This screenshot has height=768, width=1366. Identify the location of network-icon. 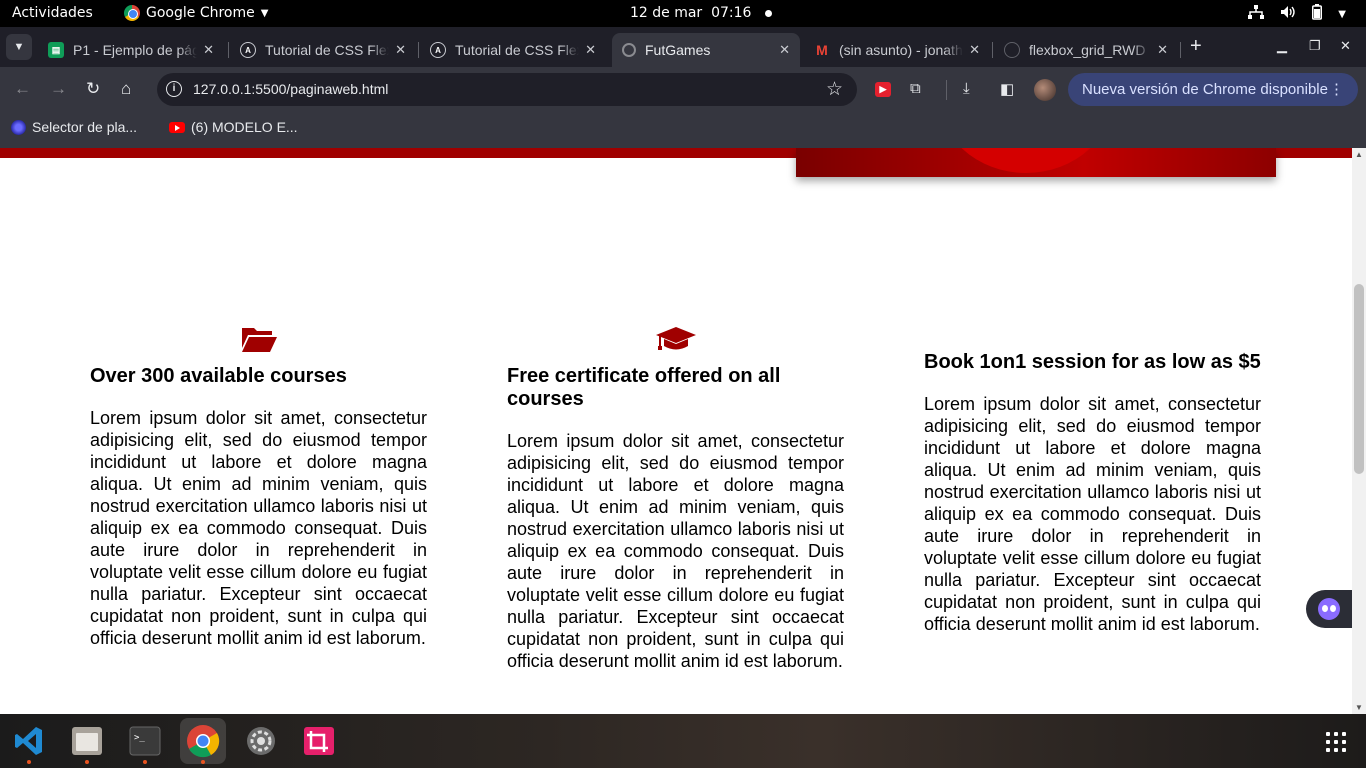
(1256, 14).